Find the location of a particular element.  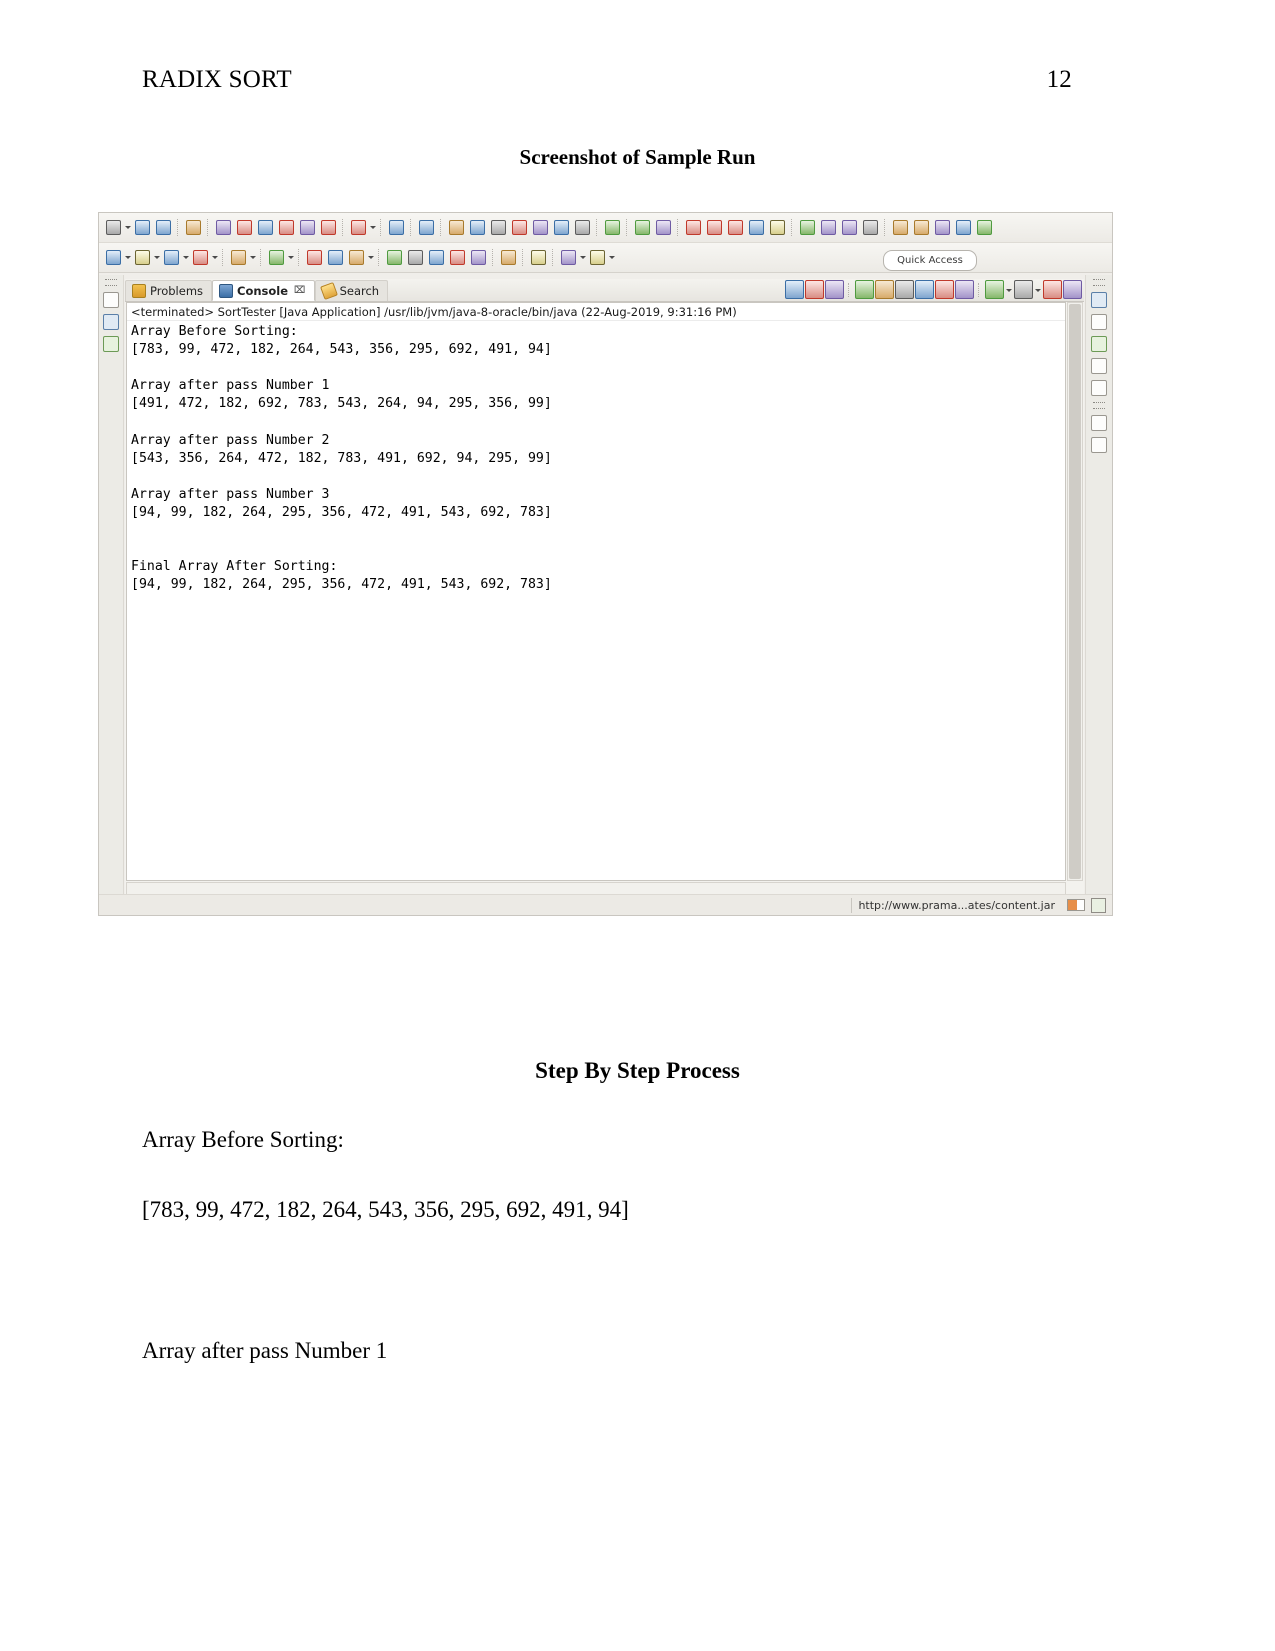

git-icon is located at coordinates (276, 257).